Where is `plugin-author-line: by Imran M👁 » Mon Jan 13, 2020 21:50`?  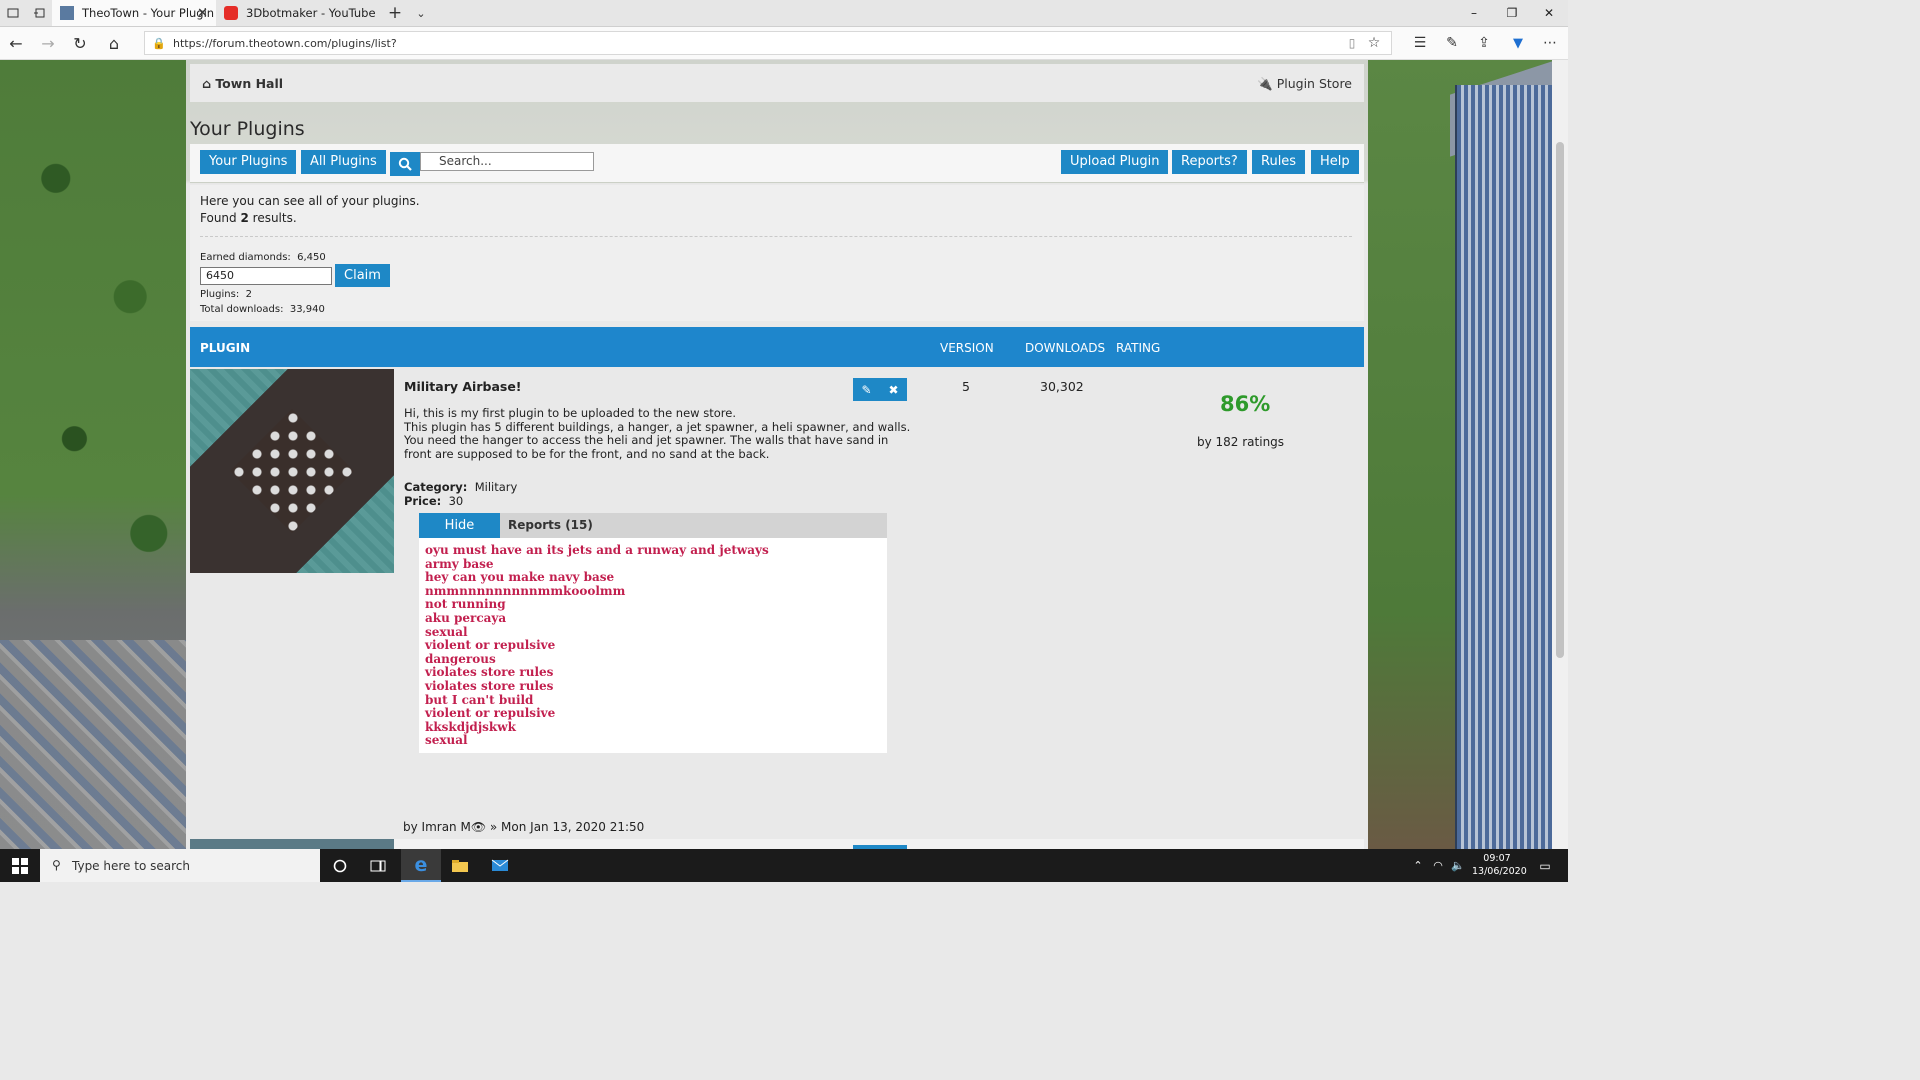
plugin-author-line: by Imran M👁 » Mon Jan 13, 2020 21:50 is located at coordinates (523, 827).